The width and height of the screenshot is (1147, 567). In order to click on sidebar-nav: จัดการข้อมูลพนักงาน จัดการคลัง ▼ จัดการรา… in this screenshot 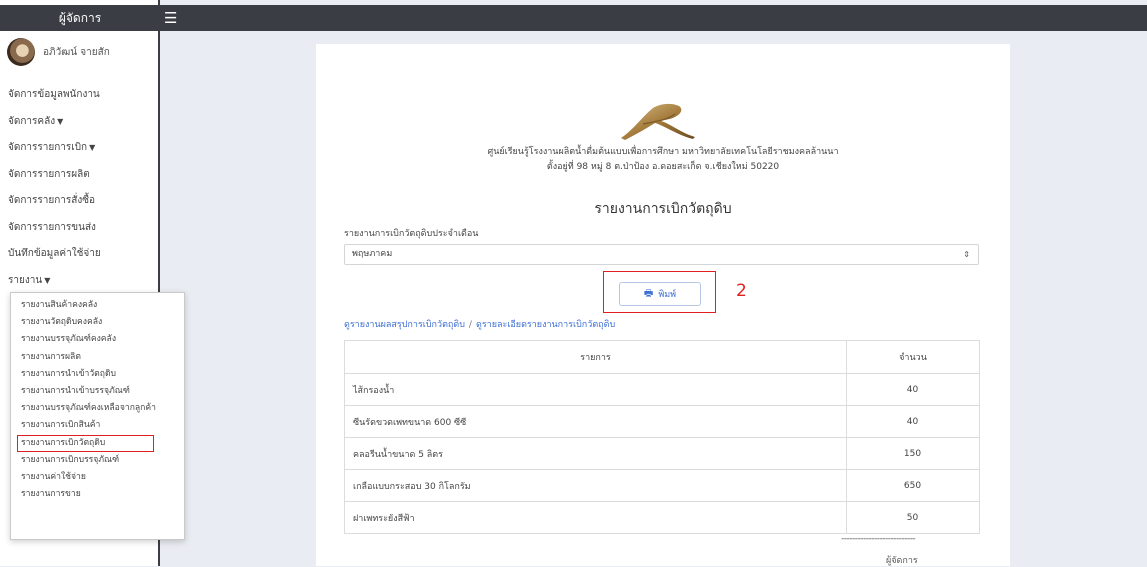, I will do `click(79, 188)`.